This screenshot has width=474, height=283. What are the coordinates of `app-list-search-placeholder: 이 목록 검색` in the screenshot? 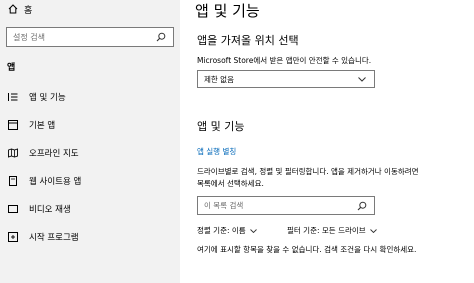 It's located at (224, 205).